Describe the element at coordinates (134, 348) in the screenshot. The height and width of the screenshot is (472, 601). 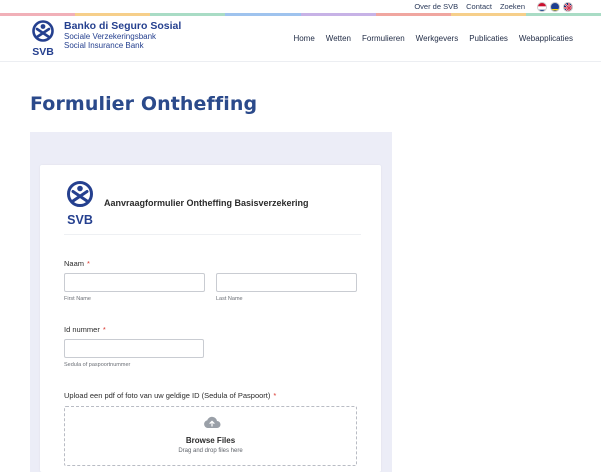
I see `id-number-input` at that location.